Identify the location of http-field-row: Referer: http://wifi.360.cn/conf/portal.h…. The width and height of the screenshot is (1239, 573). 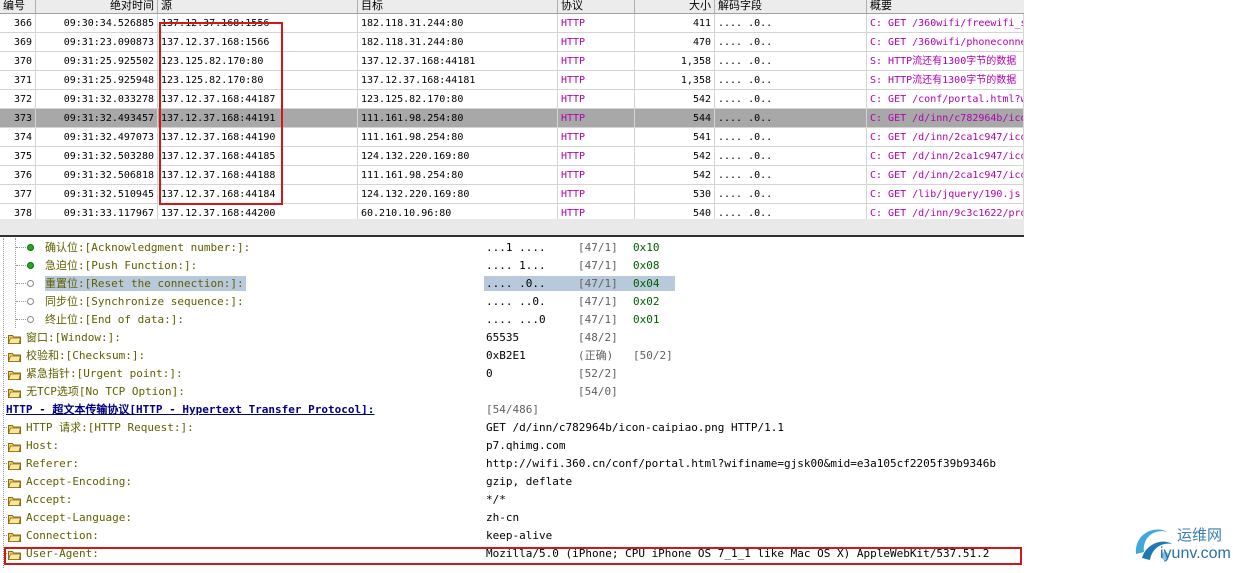
(515, 463).